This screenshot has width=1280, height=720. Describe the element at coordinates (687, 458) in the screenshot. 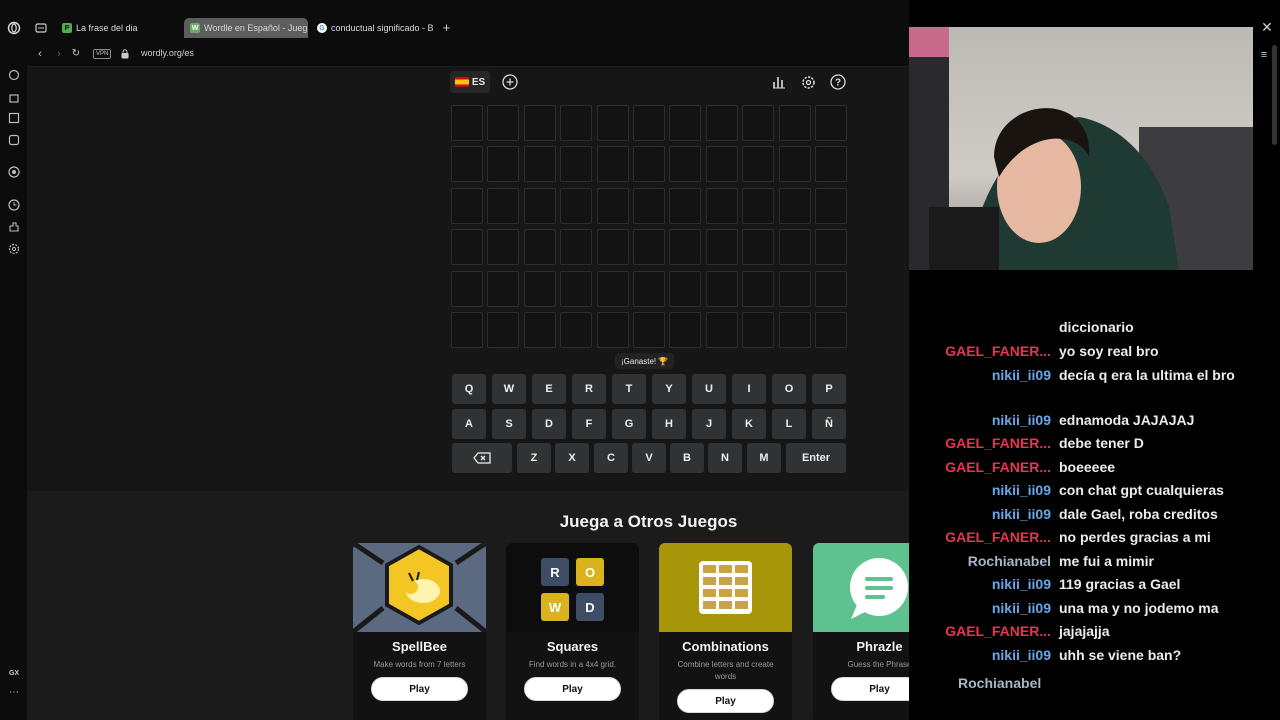

I see `key-b: B` at that location.